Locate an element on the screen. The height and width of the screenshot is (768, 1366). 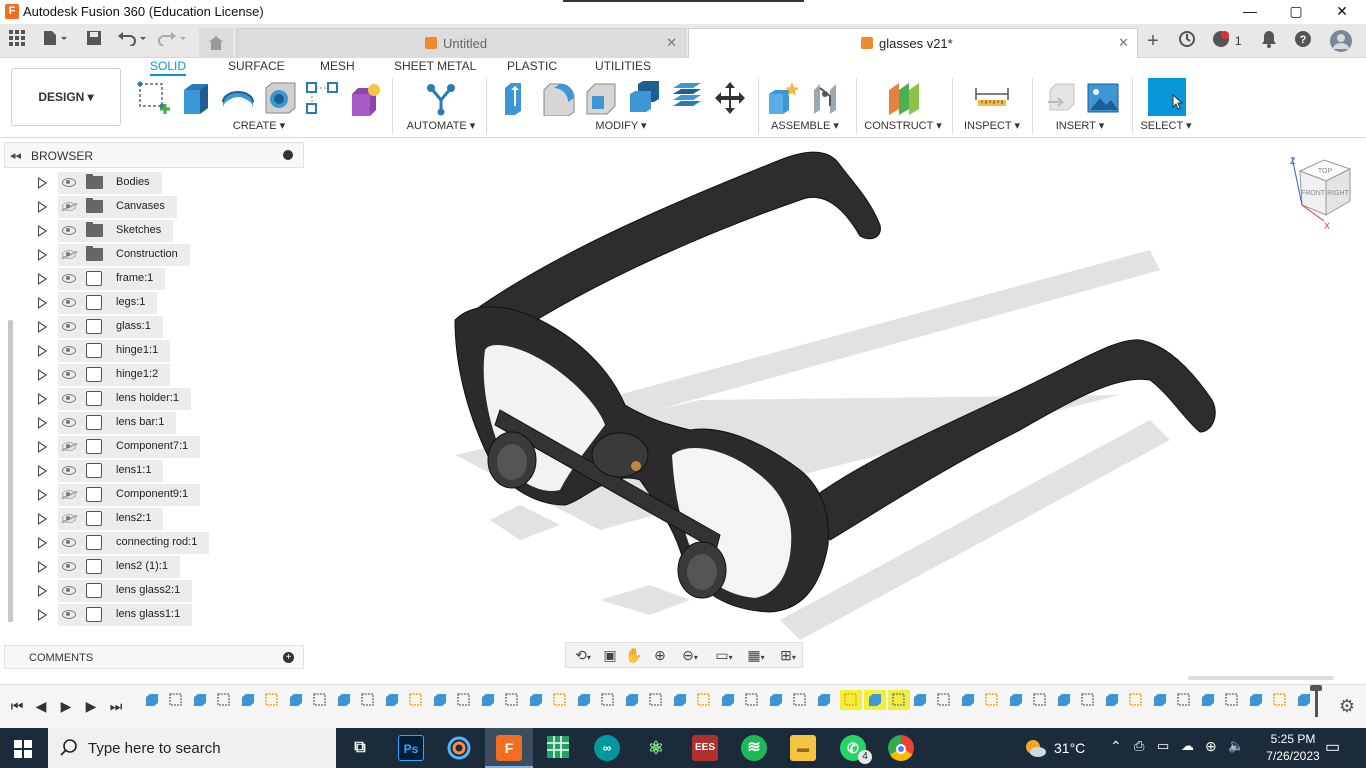
globe-network-icon: ⊕ is located at coordinates (1211, 746).